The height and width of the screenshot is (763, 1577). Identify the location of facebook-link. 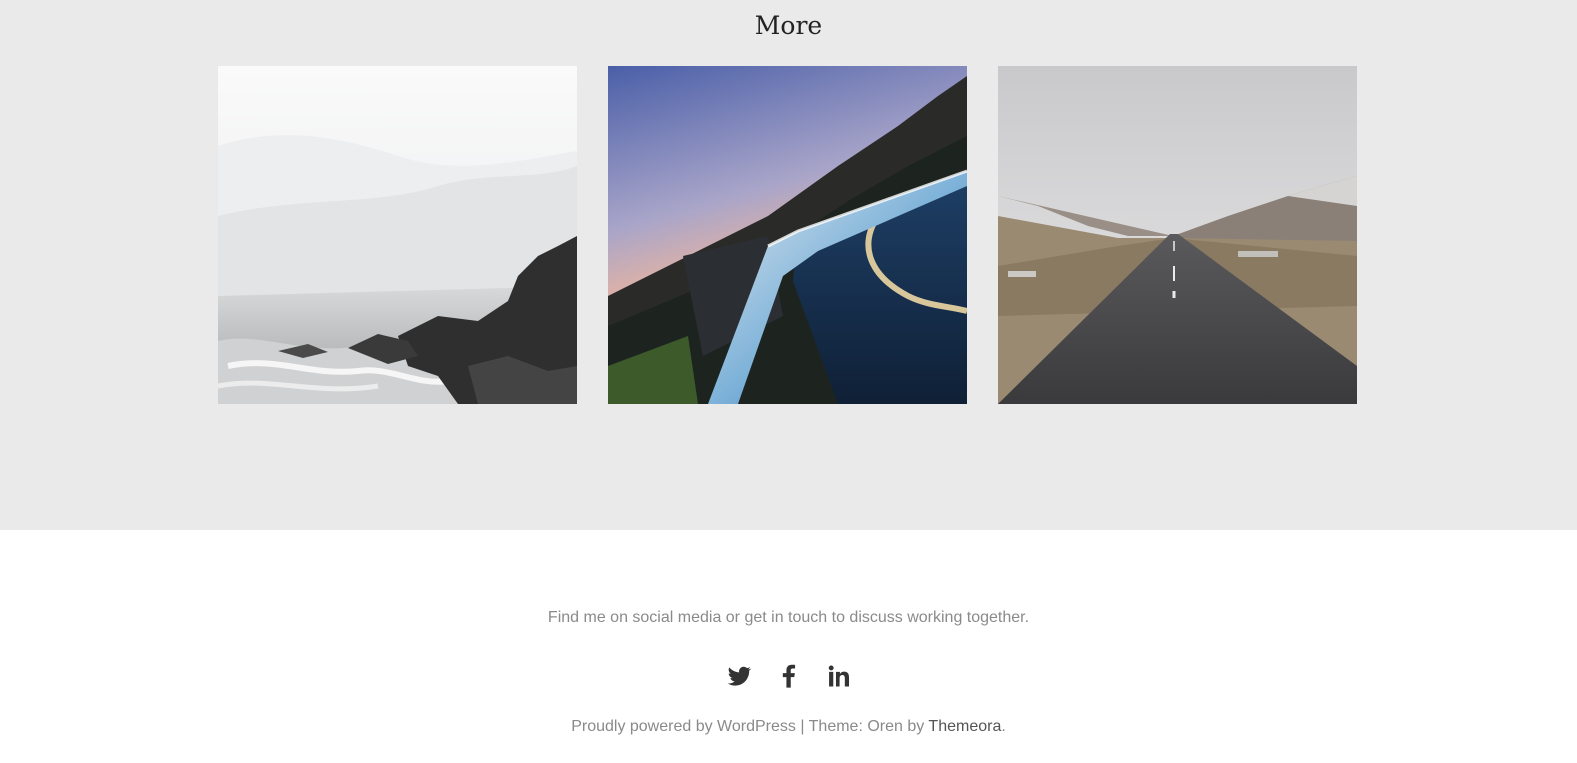
(789, 676).